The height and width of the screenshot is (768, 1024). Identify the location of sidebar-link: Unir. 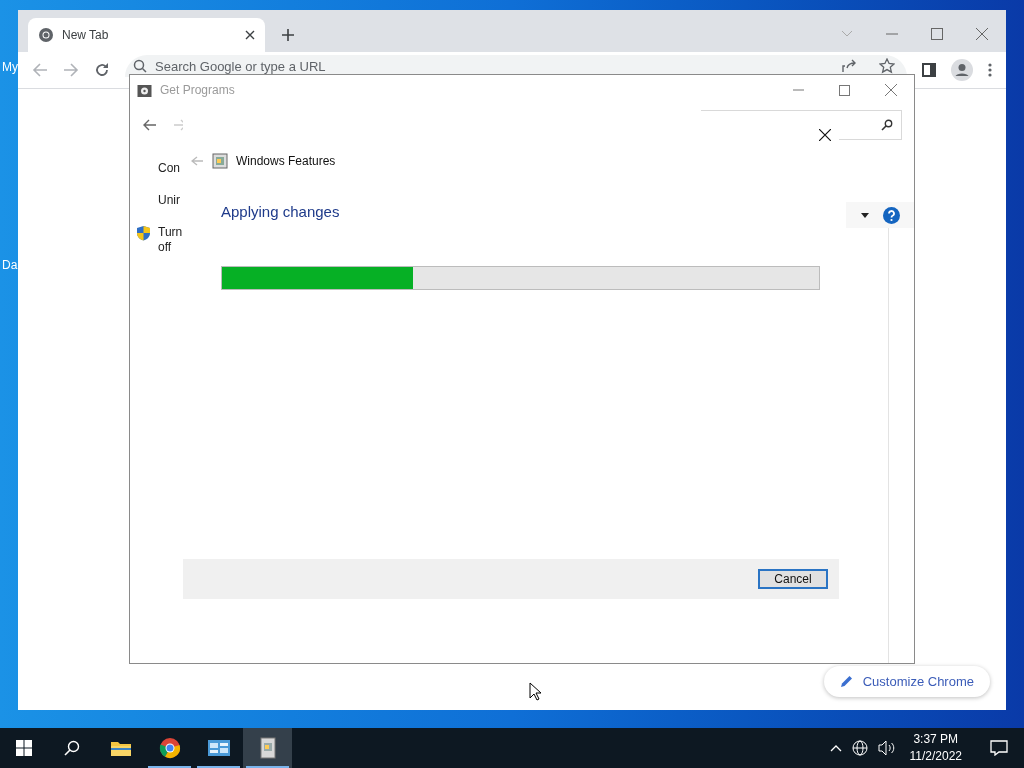
(170, 200).